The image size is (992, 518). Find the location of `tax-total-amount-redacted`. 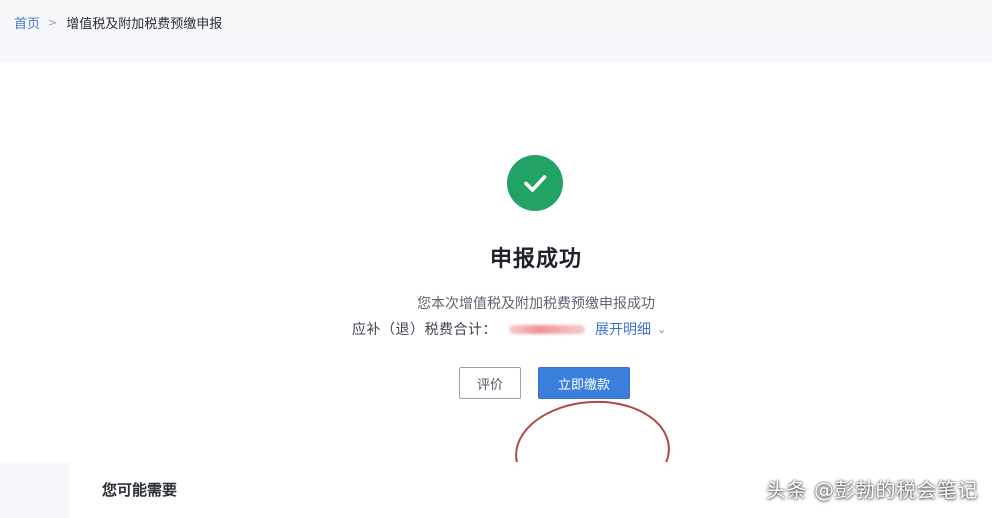

tax-total-amount-redacted is located at coordinates (547, 329).